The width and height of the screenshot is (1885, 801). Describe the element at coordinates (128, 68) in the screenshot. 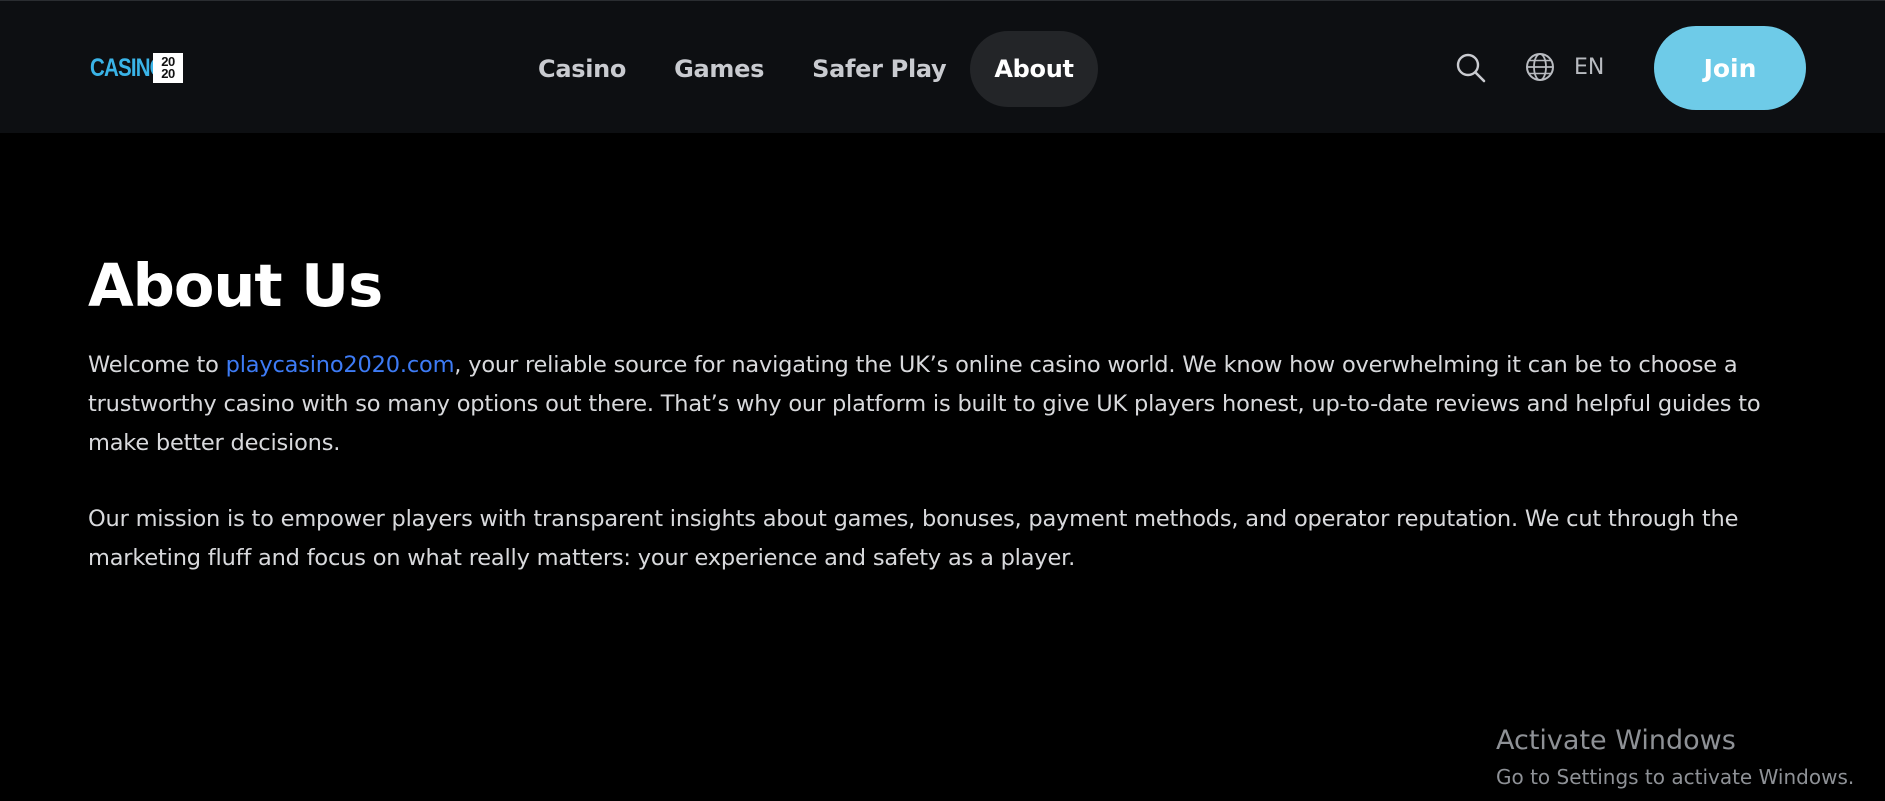

I see `logo-text: CASINO` at that location.